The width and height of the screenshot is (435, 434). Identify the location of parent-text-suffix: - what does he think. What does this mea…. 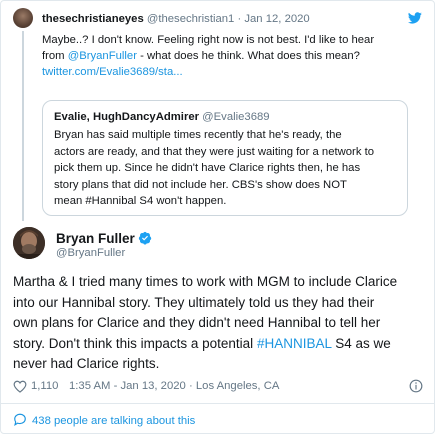
(248, 56).